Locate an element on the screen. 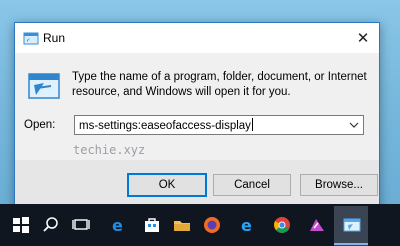 The height and width of the screenshot is (246, 400). paint-icon is located at coordinates (317, 225).